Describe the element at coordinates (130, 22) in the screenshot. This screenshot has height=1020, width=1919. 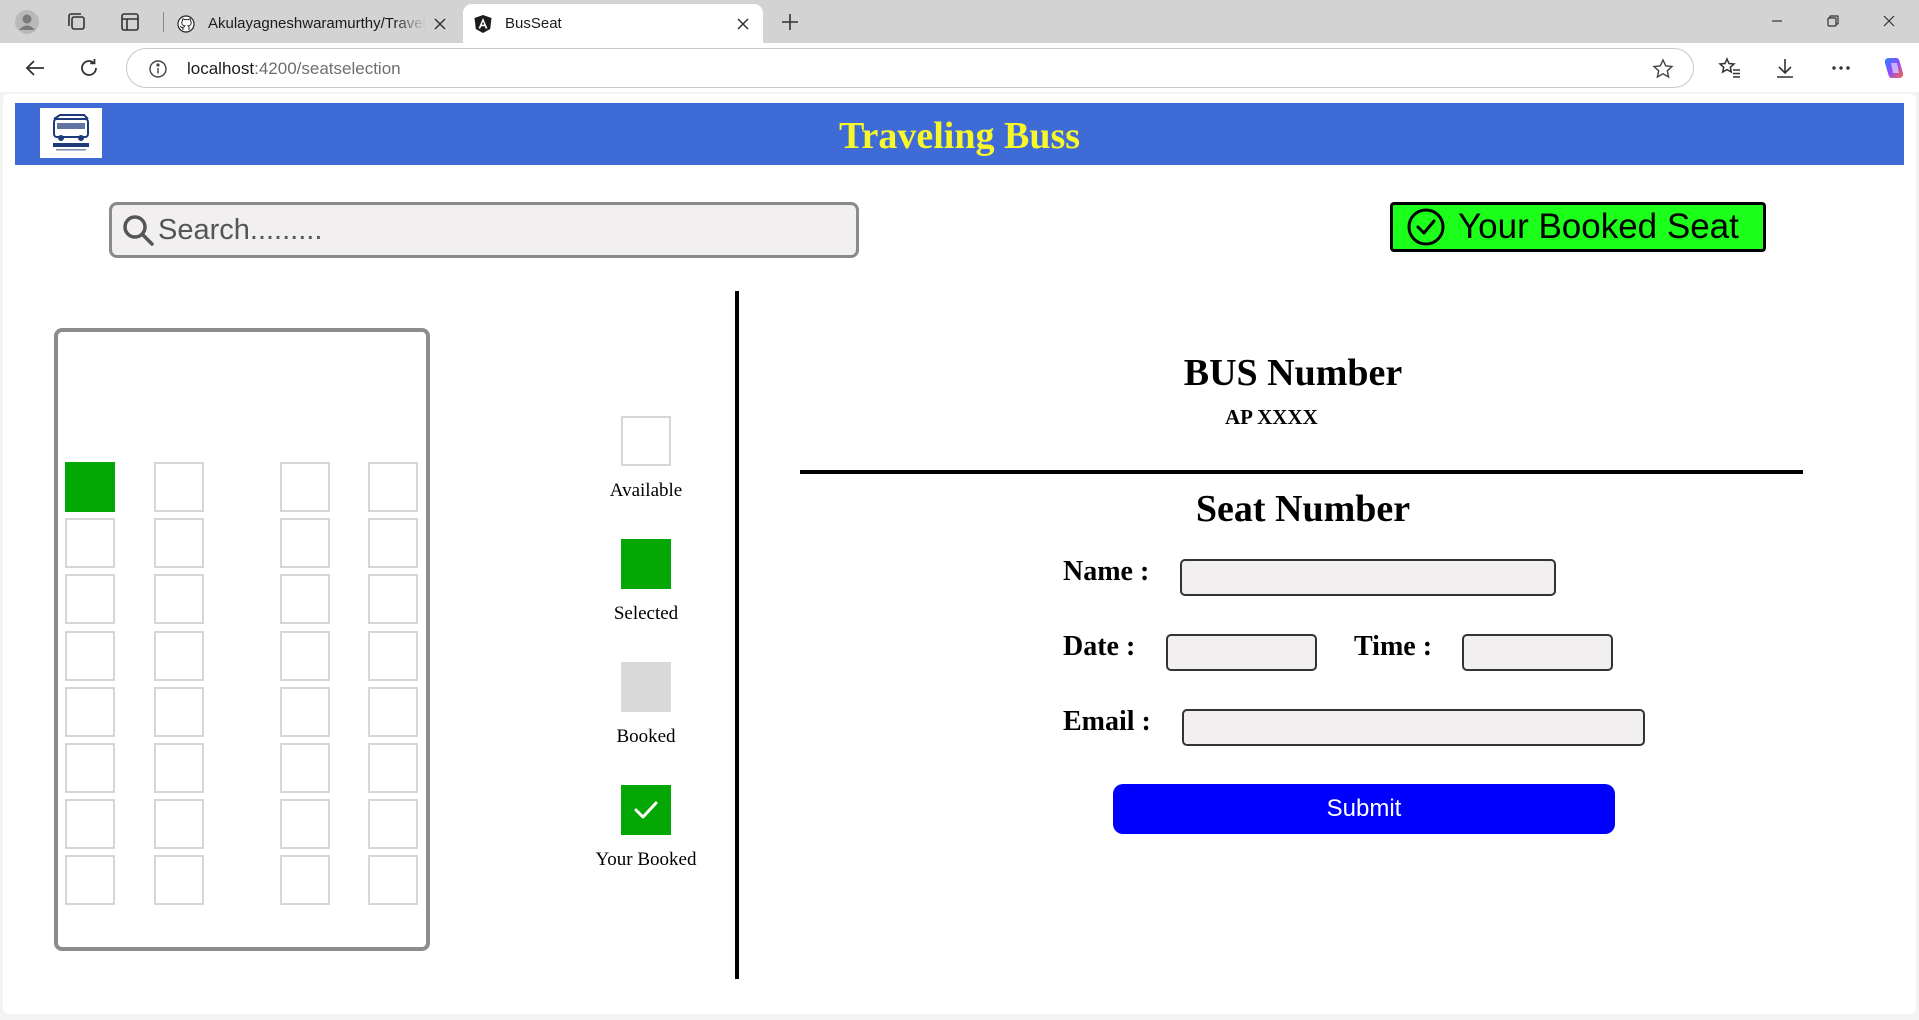
I see `tab-actions-icon` at that location.